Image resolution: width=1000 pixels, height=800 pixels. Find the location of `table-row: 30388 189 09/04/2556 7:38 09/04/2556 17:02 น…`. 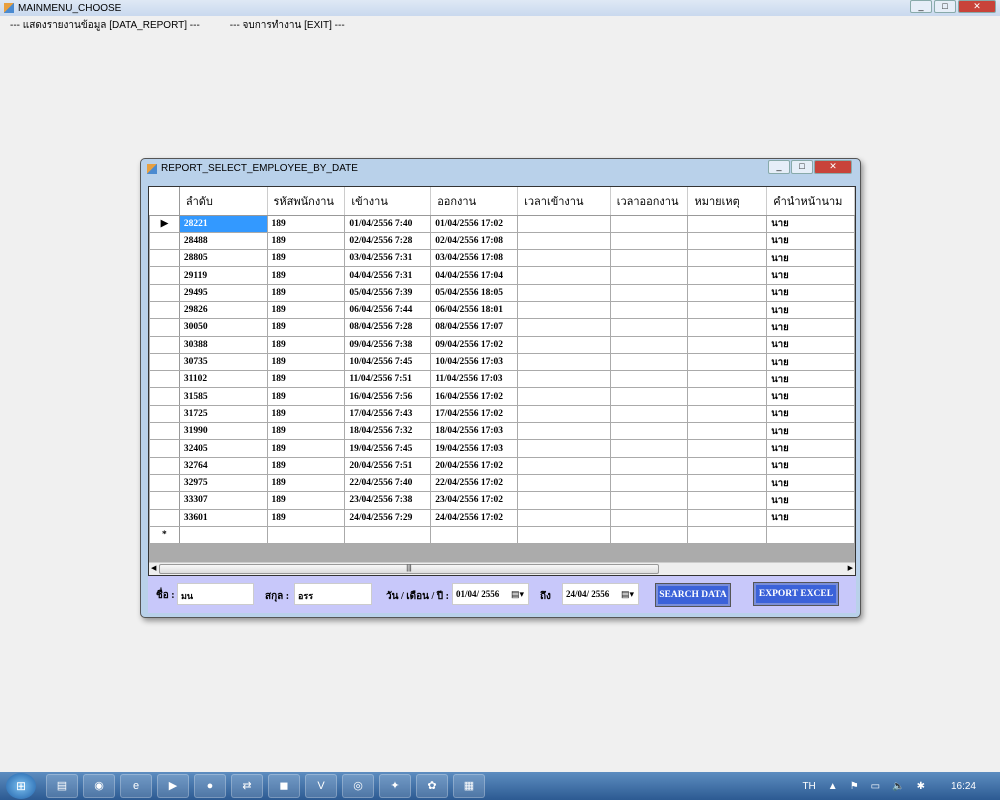

table-row: 30388 189 09/04/2556 7:38 09/04/2556 17:02 น… is located at coordinates (502, 344).